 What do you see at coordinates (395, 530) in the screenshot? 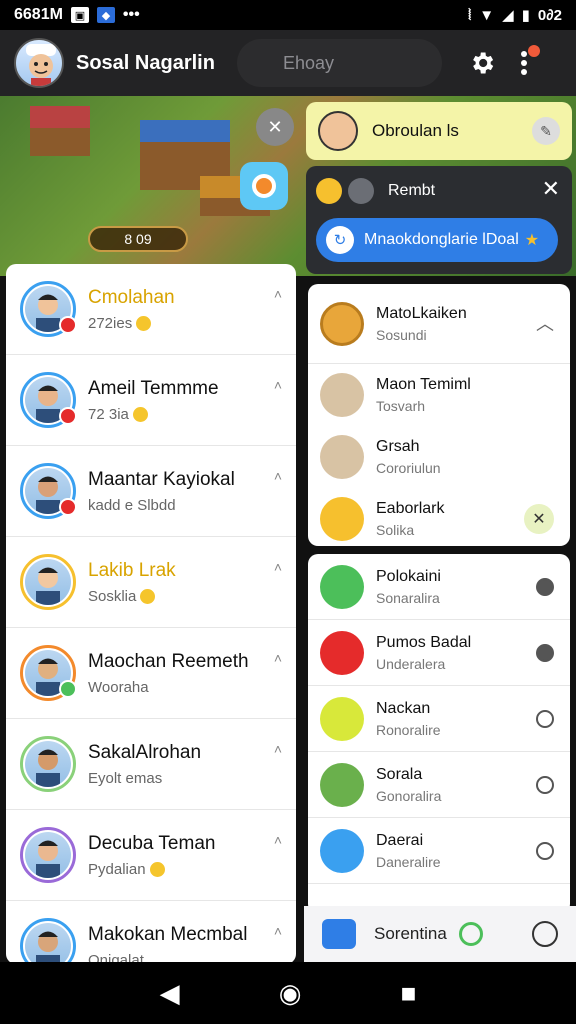
I see `member-status: Solika` at bounding box center [395, 530].